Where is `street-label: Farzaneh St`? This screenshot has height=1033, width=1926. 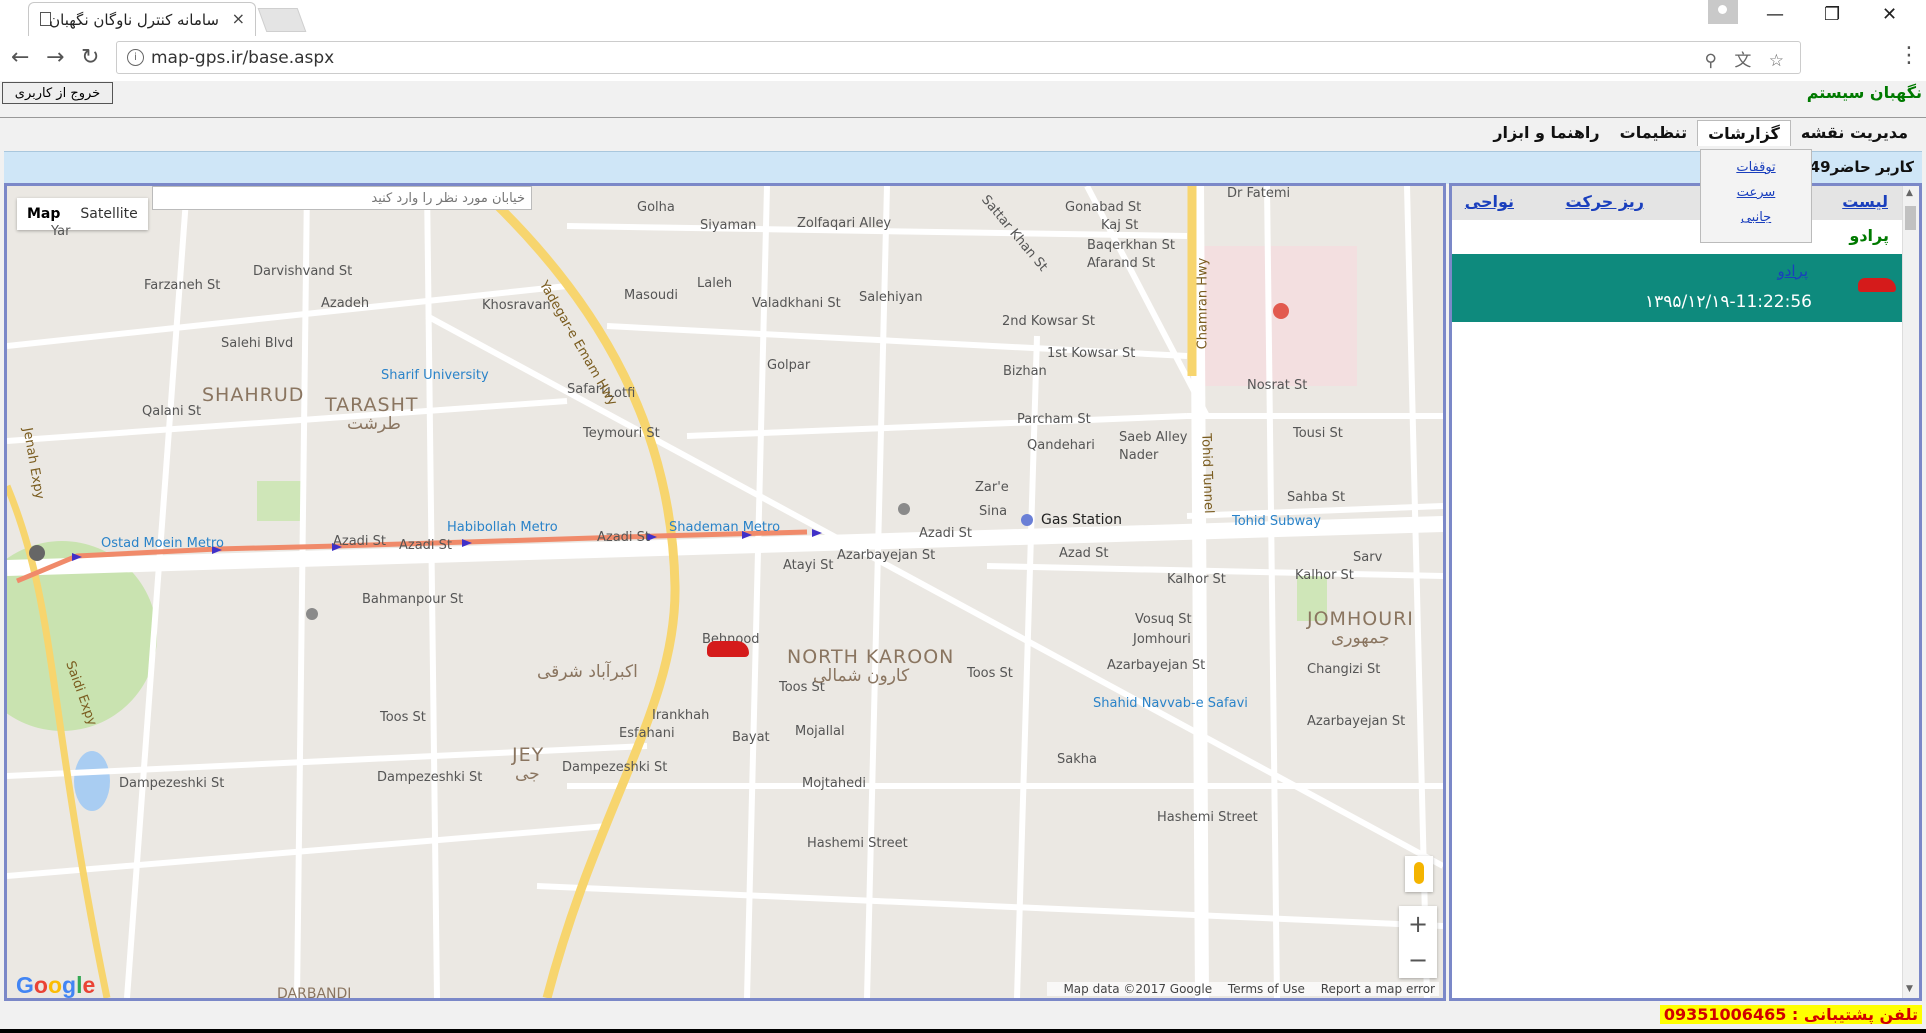
street-label: Farzaneh St is located at coordinates (182, 285).